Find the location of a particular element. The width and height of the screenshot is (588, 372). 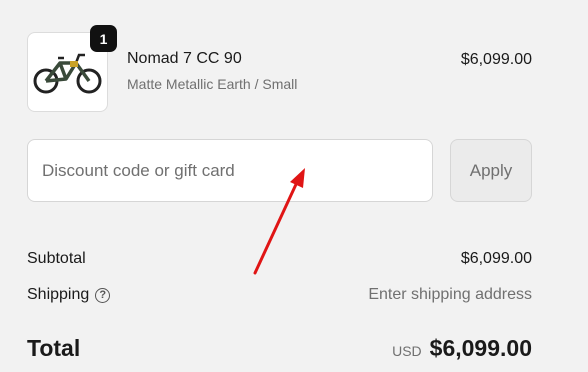

subtotal-label: Subtotal is located at coordinates (56, 258).